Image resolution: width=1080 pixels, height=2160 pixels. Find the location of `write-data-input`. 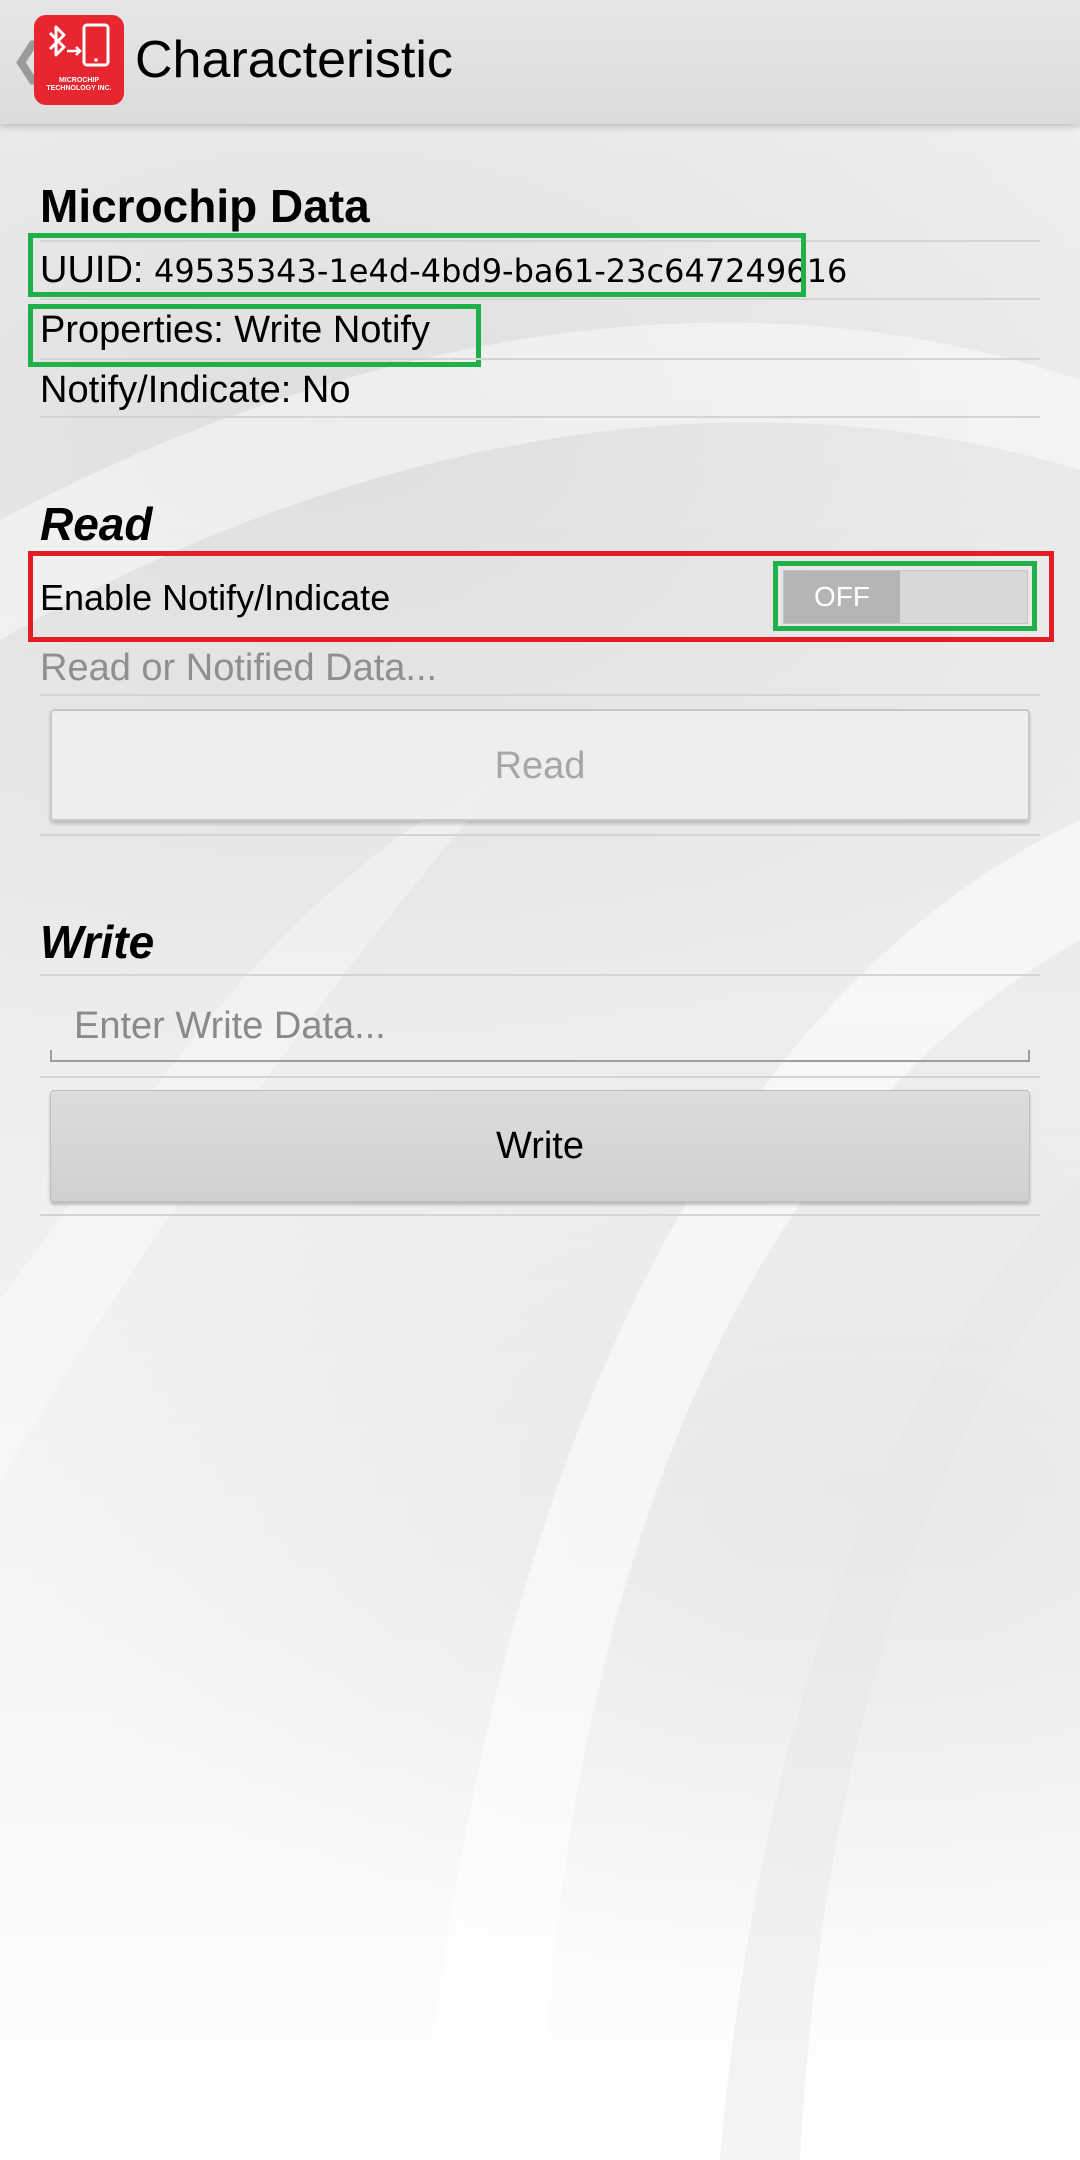

write-data-input is located at coordinates (540, 1027).